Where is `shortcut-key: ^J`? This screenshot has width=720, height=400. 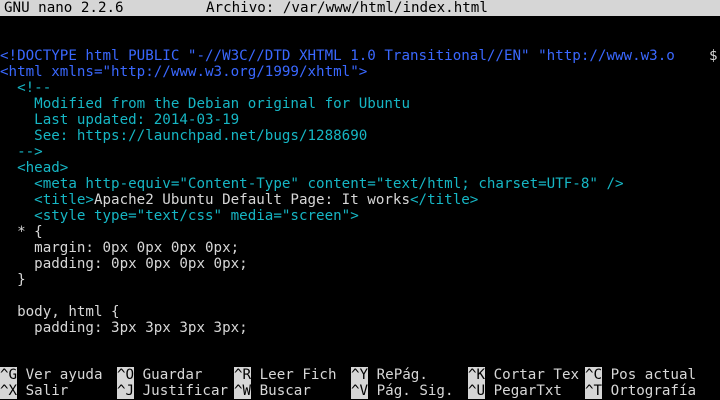 shortcut-key: ^J is located at coordinates (126, 391).